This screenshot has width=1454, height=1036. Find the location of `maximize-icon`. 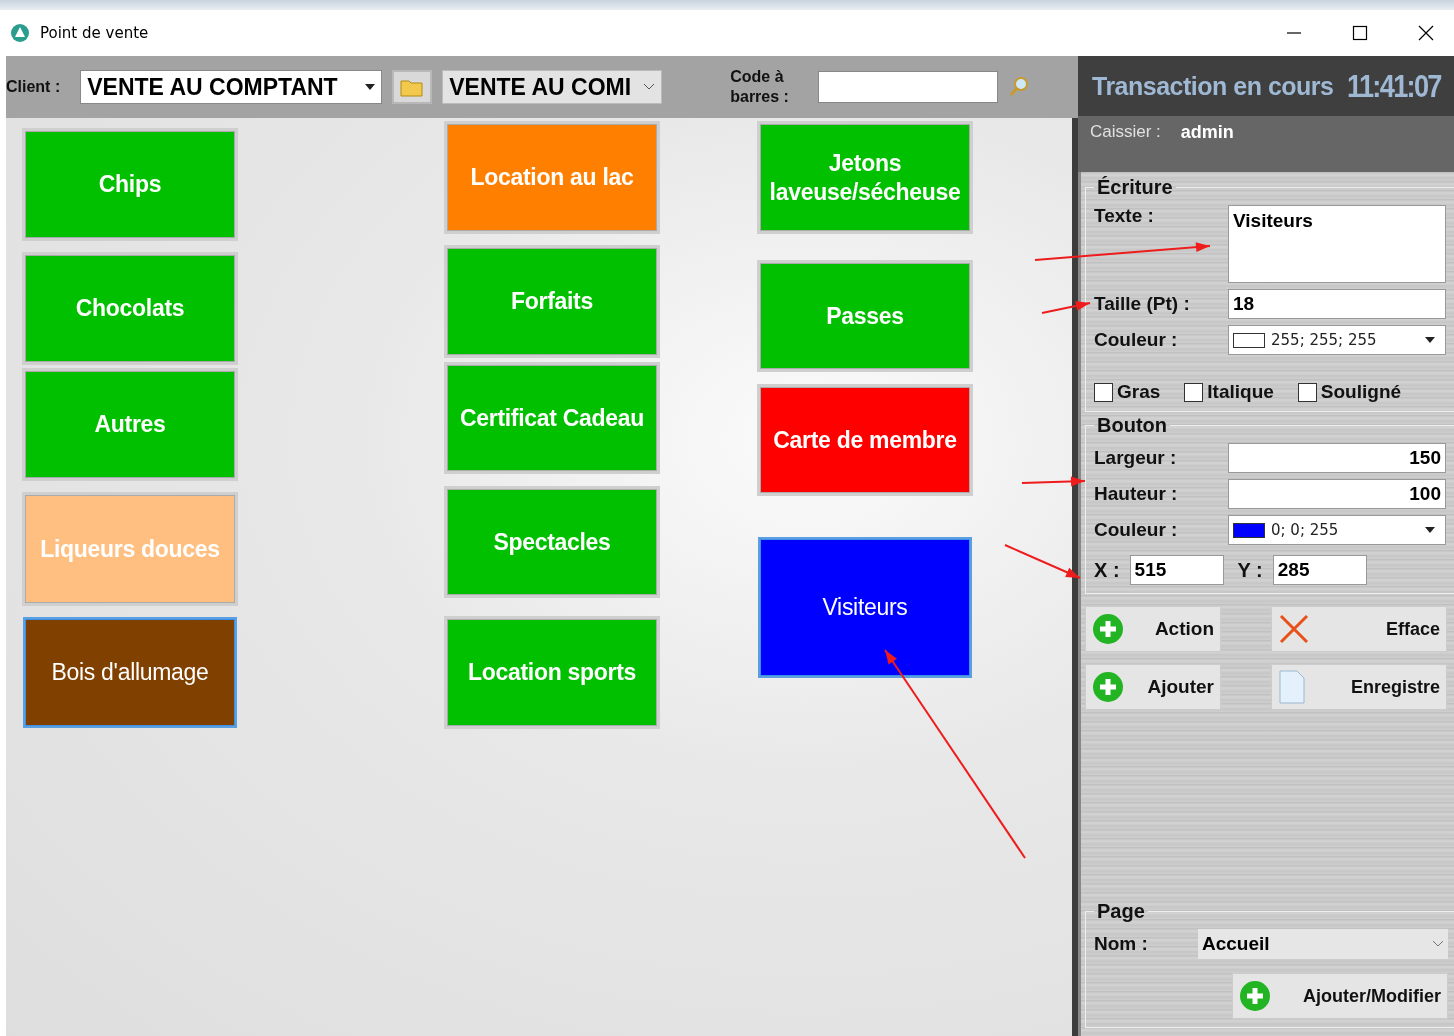

maximize-icon is located at coordinates (1360, 33).